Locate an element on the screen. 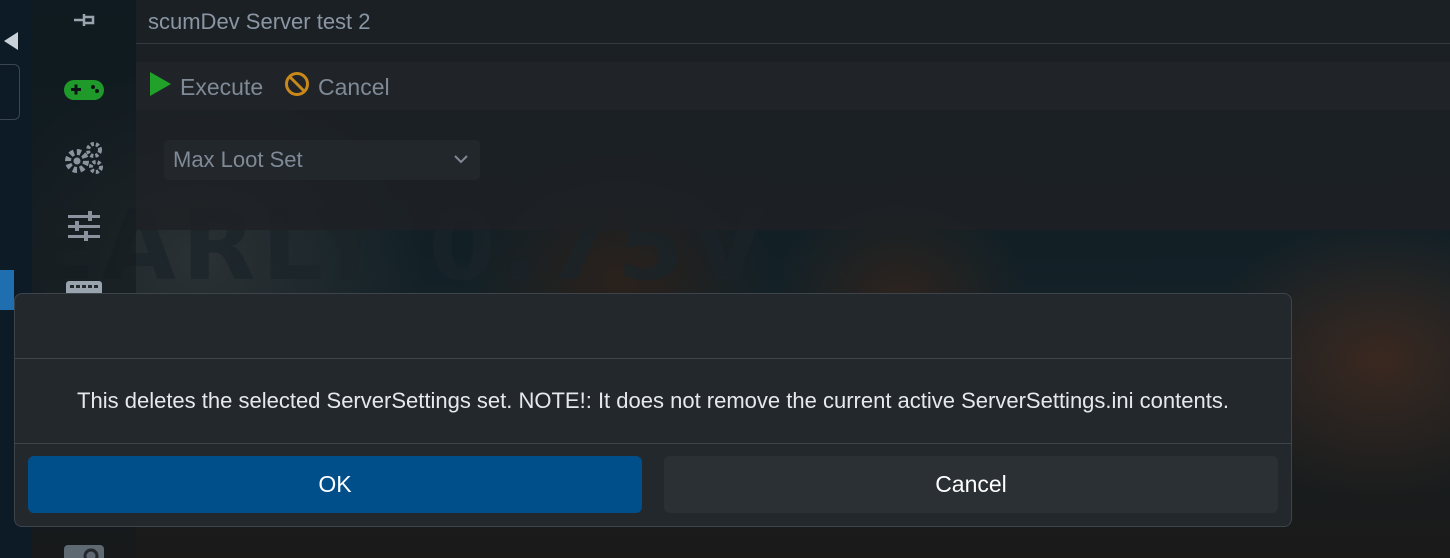 This screenshot has height=558, width=1450. settings-set-value: Max Loot Set is located at coordinates (238, 159).